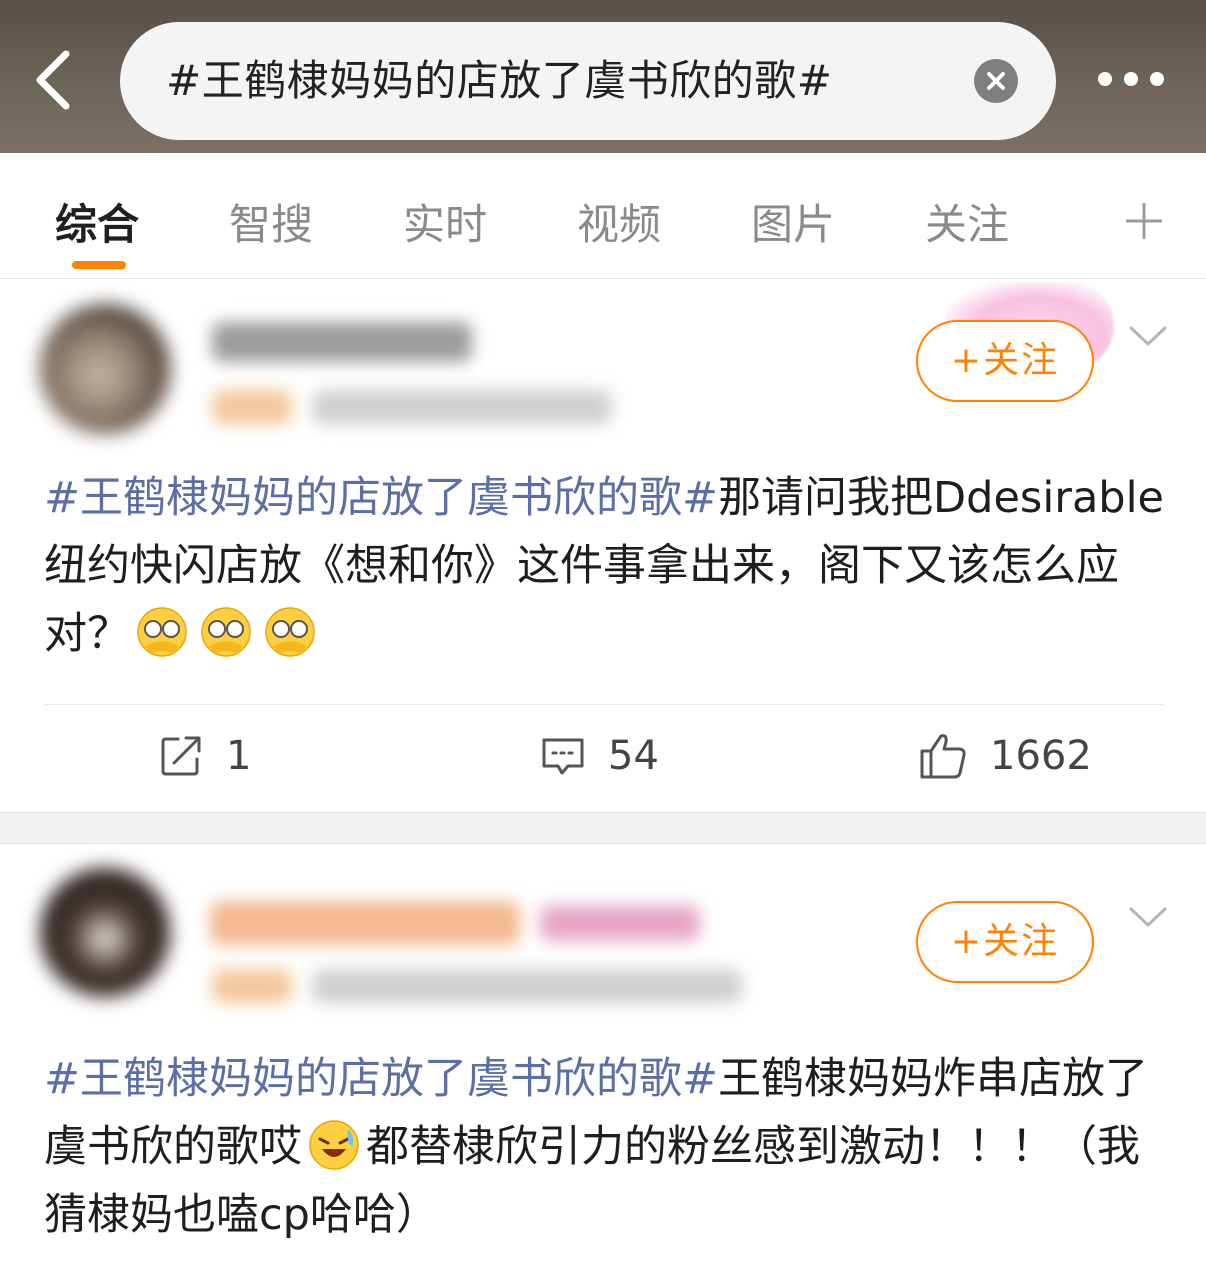 The height and width of the screenshot is (1264, 1206). What do you see at coordinates (204, 756) in the screenshot?
I see `repost-button: 1` at bounding box center [204, 756].